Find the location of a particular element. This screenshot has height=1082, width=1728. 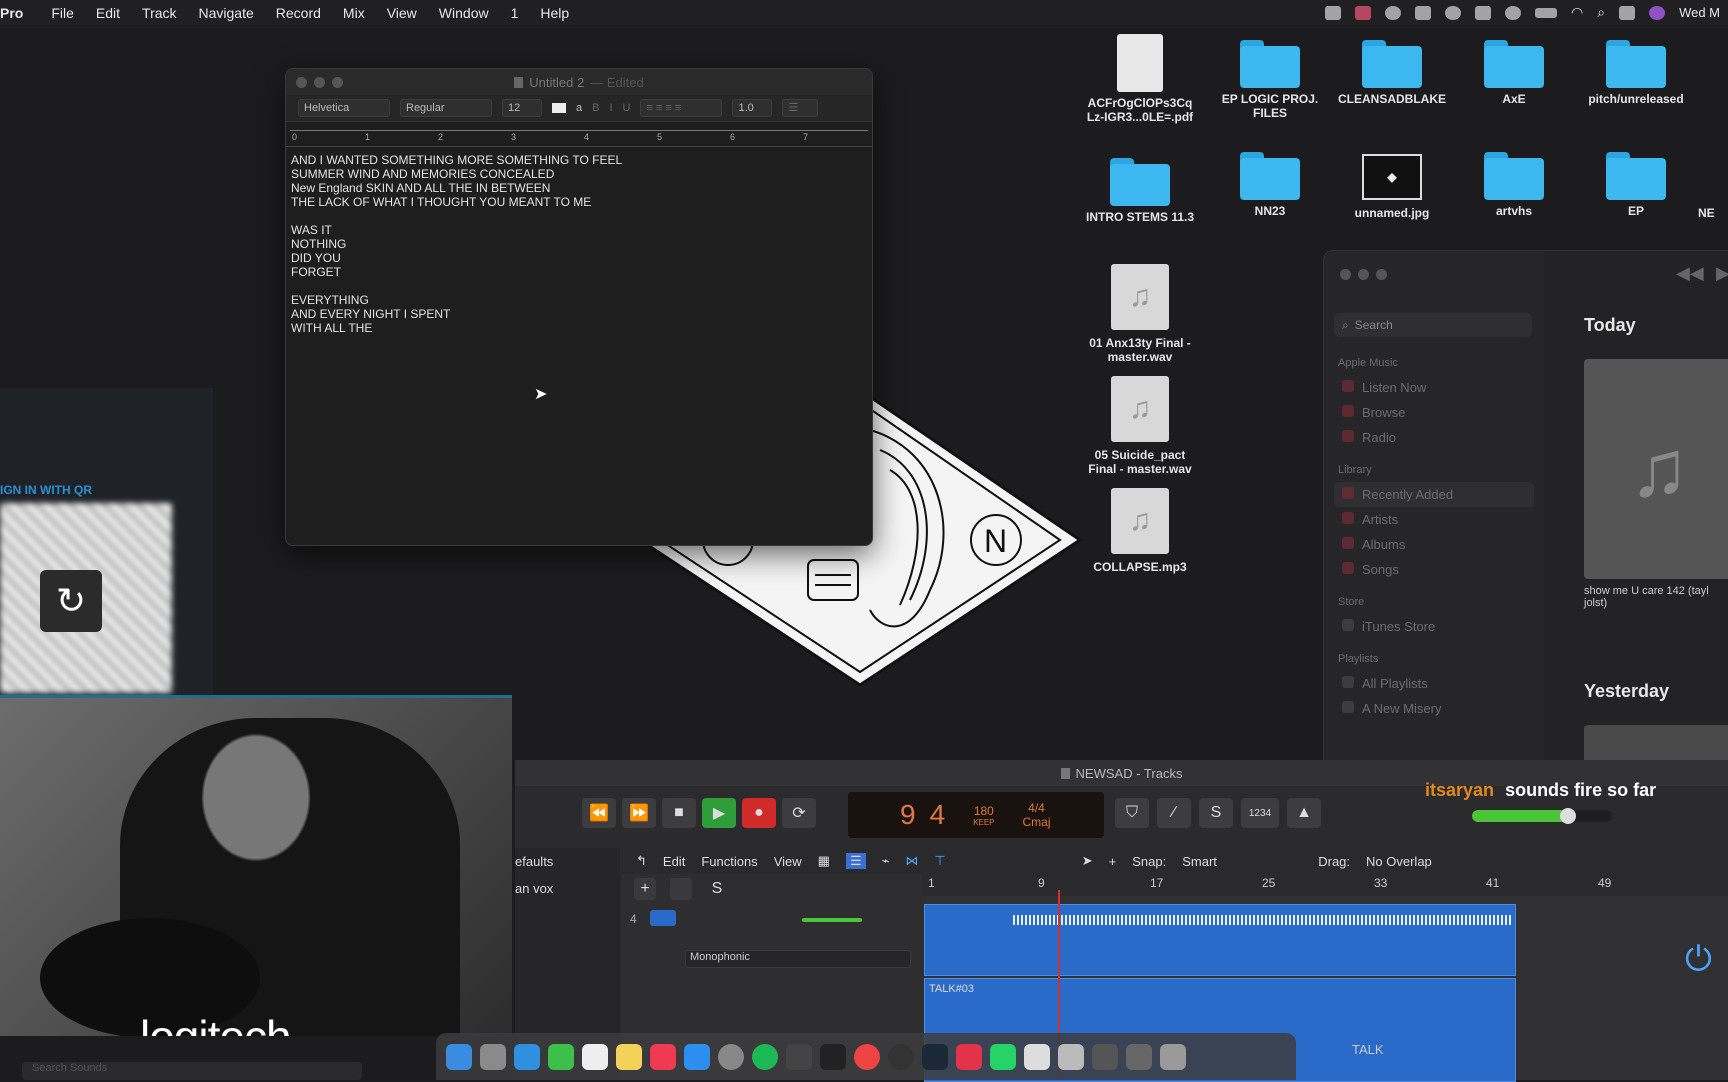

back-icon: ↰ is located at coordinates (641, 861).